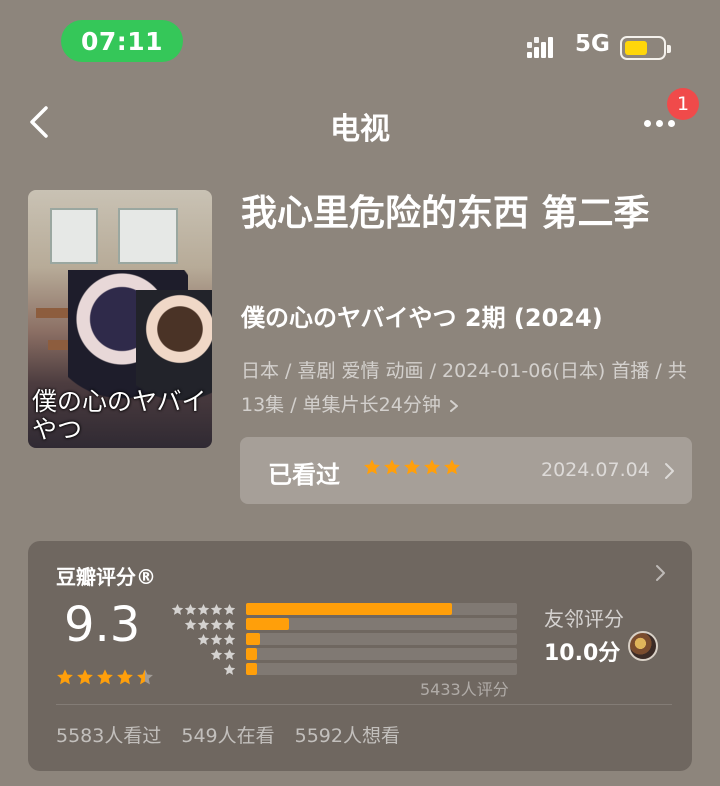 The width and height of the screenshot is (720, 786). I want to click on watched-count: 5583人看过, so click(108, 734).